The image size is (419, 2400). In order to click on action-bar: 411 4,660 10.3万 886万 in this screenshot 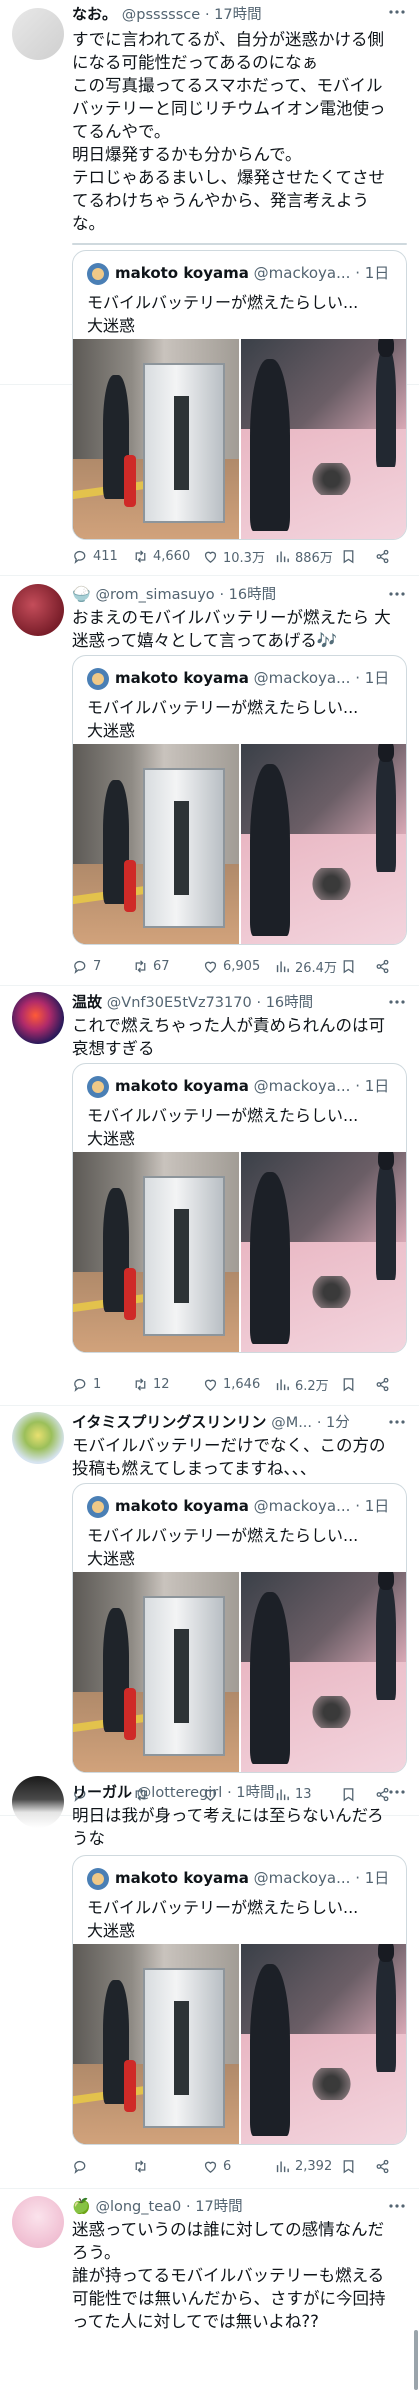, I will do `click(239, 556)`.